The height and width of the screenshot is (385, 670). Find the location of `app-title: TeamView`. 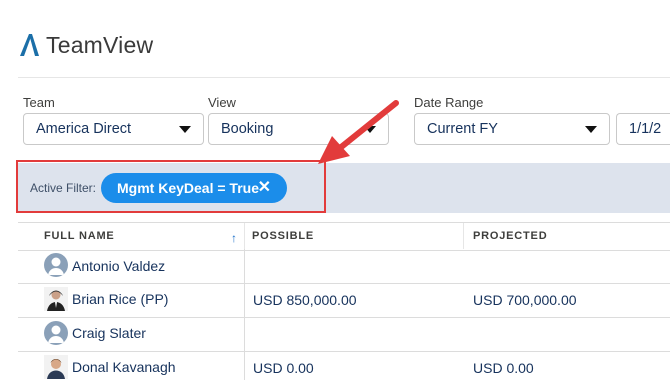

app-title: TeamView is located at coordinates (100, 44).